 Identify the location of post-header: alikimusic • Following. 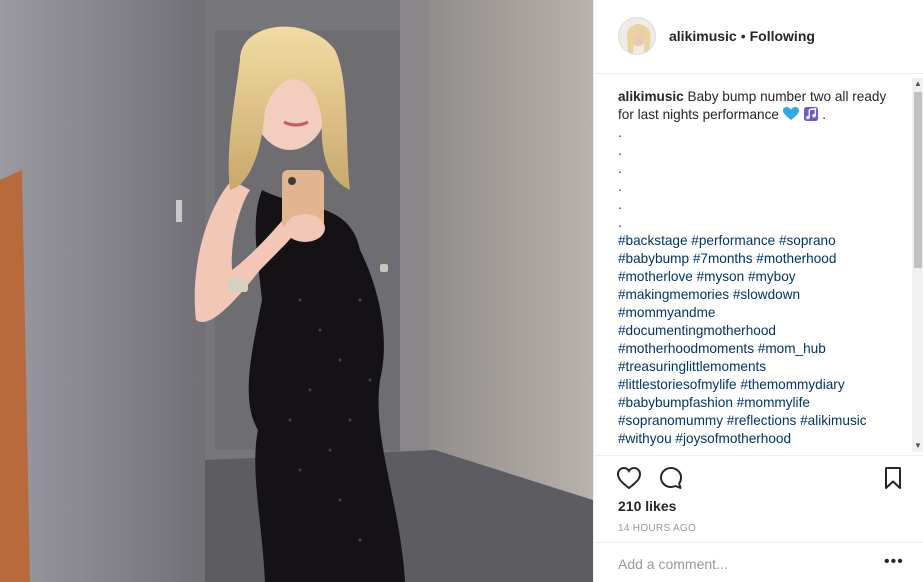
(758, 37).